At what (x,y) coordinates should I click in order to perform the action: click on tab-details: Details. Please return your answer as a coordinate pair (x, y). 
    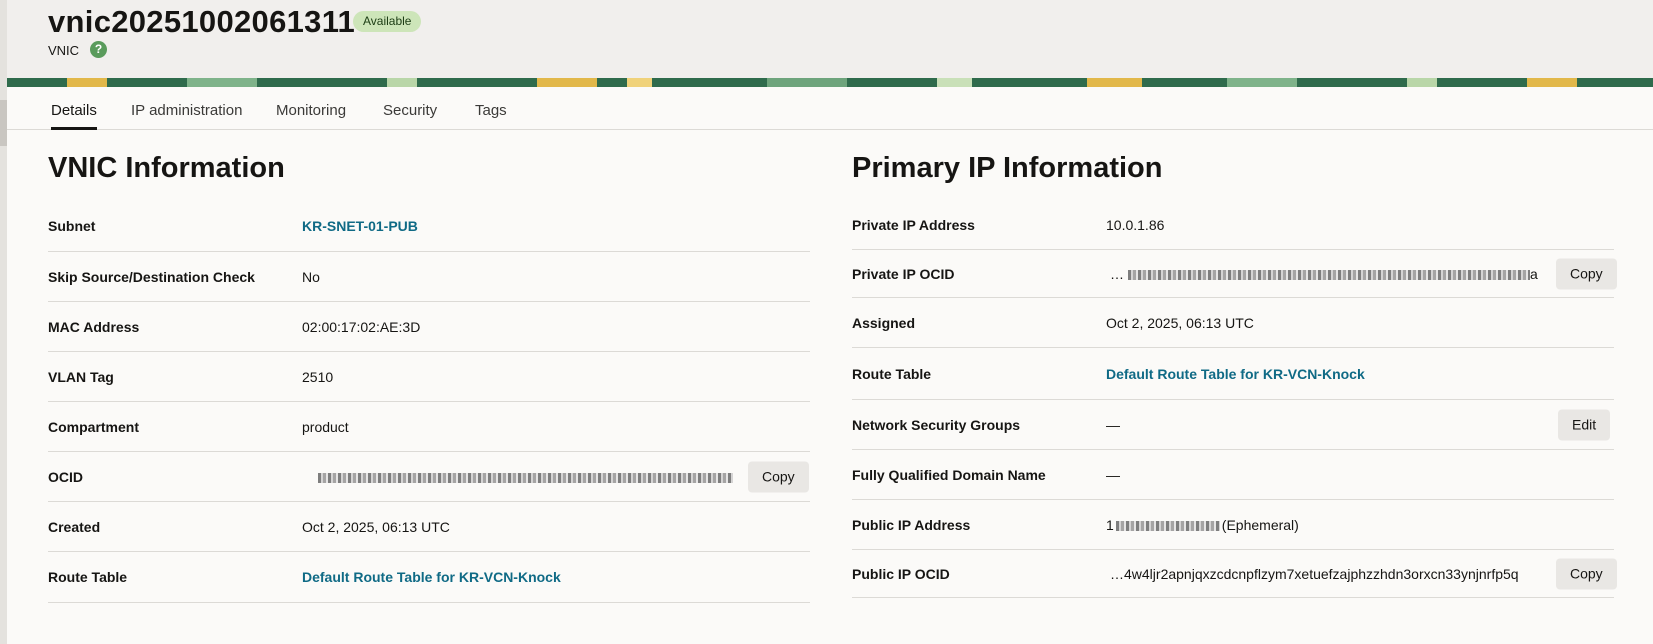
    Looking at the image, I should click on (74, 116).